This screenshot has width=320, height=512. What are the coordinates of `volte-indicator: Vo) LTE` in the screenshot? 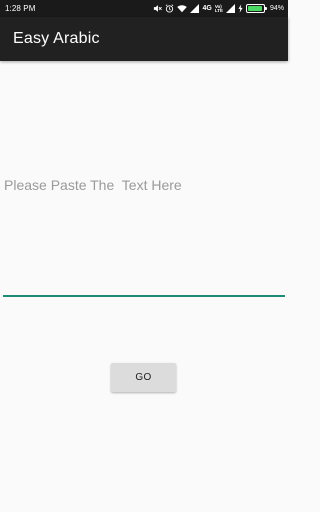 It's located at (218, 8).